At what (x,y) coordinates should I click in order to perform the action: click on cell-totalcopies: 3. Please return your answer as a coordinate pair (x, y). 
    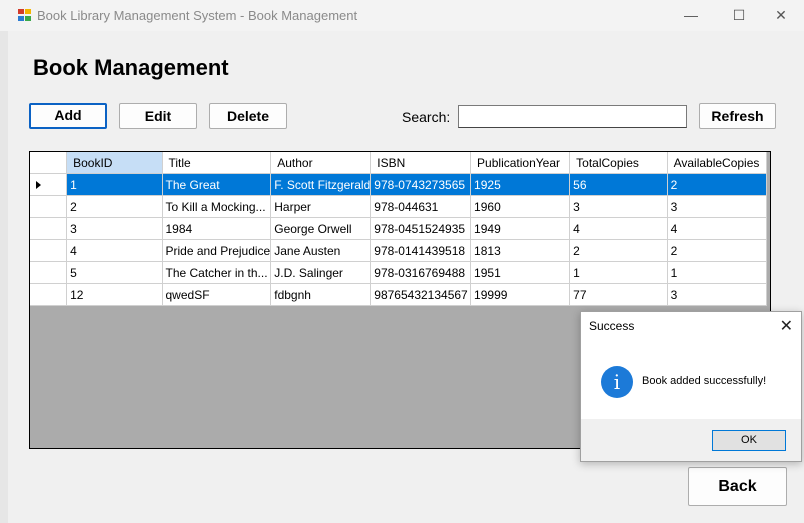
    Looking at the image, I should click on (618, 206).